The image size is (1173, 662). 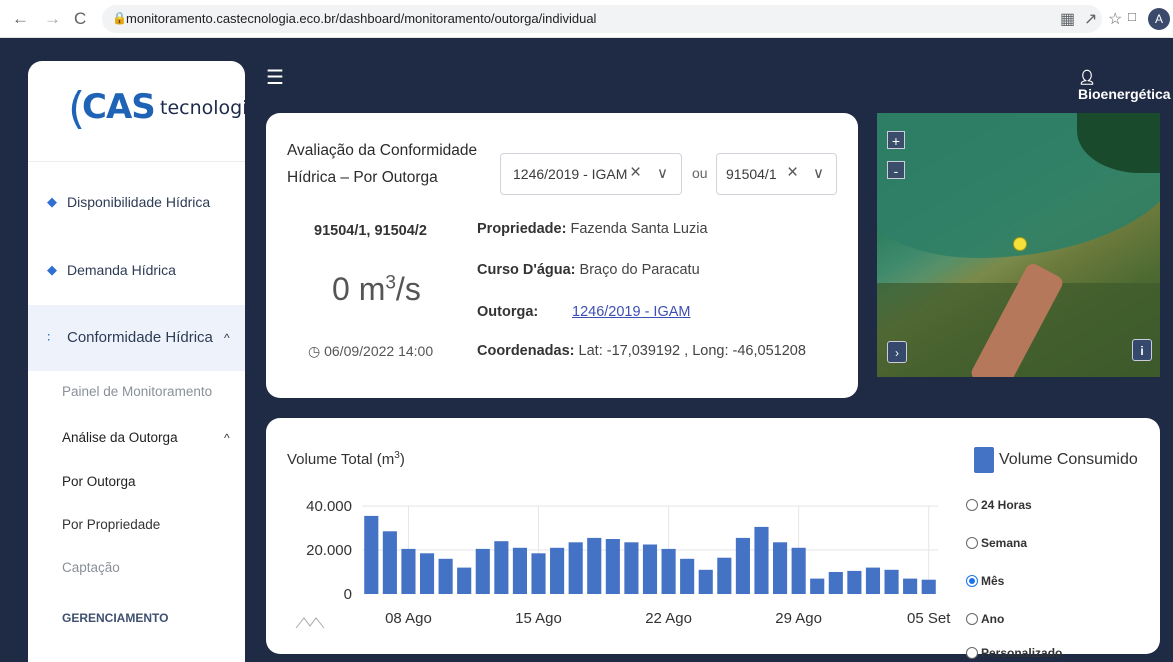 I want to click on clock-icon: ◷, so click(x=314, y=351).